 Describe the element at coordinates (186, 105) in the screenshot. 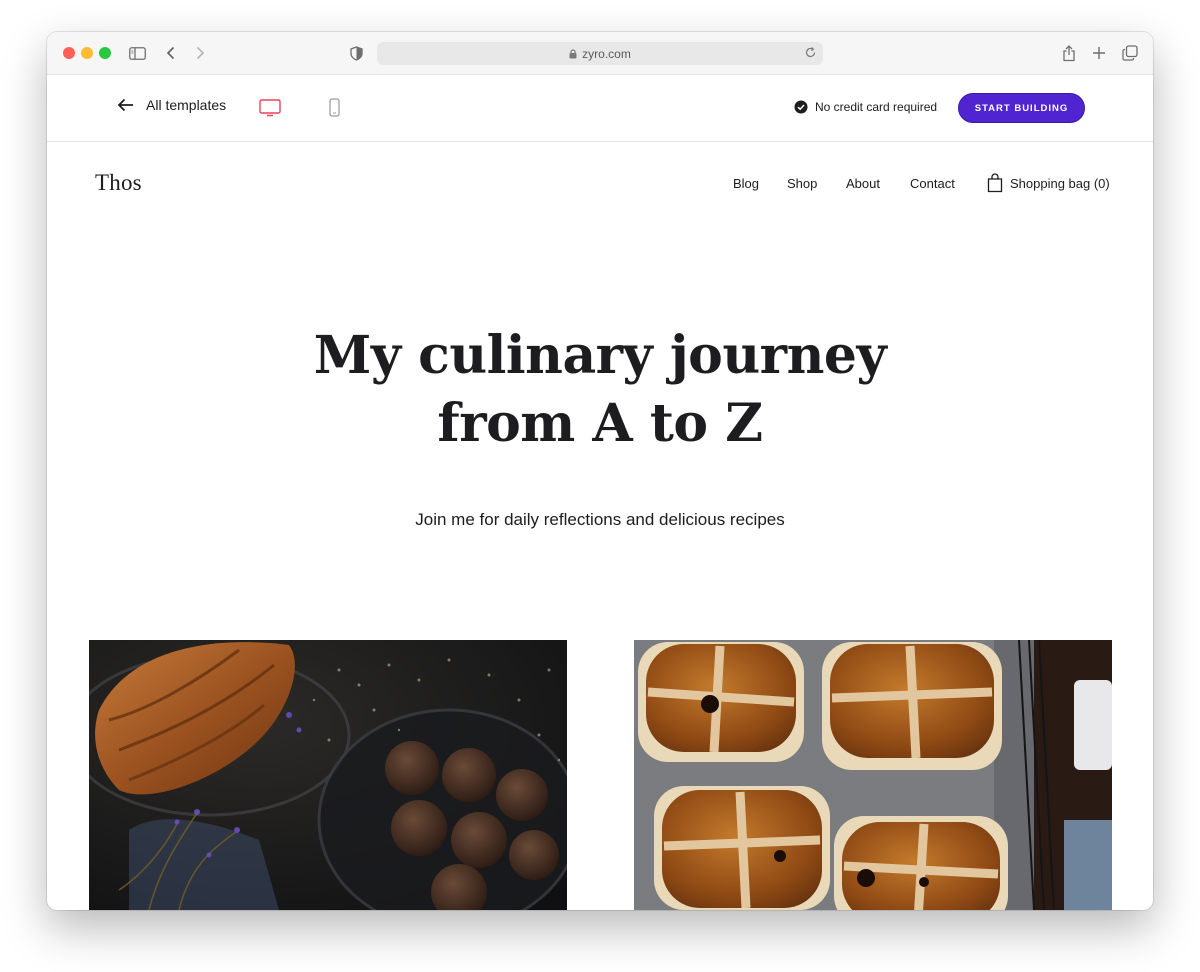

I see `all-templates-label: All templates` at that location.